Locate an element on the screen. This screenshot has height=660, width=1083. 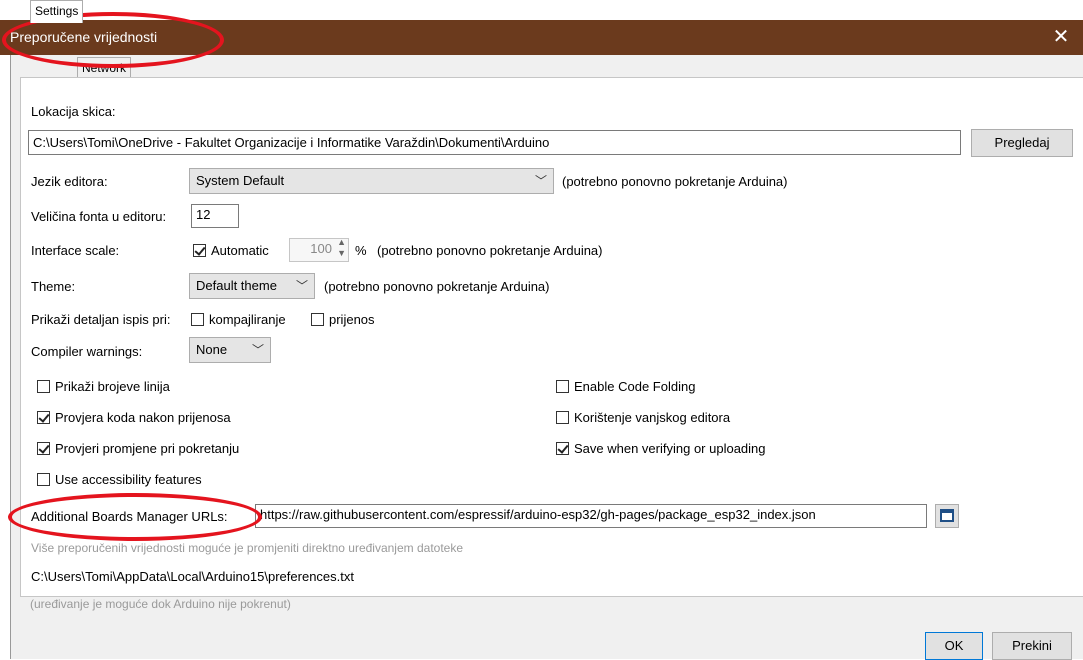
theme-value: Default theme is located at coordinates (236, 285).